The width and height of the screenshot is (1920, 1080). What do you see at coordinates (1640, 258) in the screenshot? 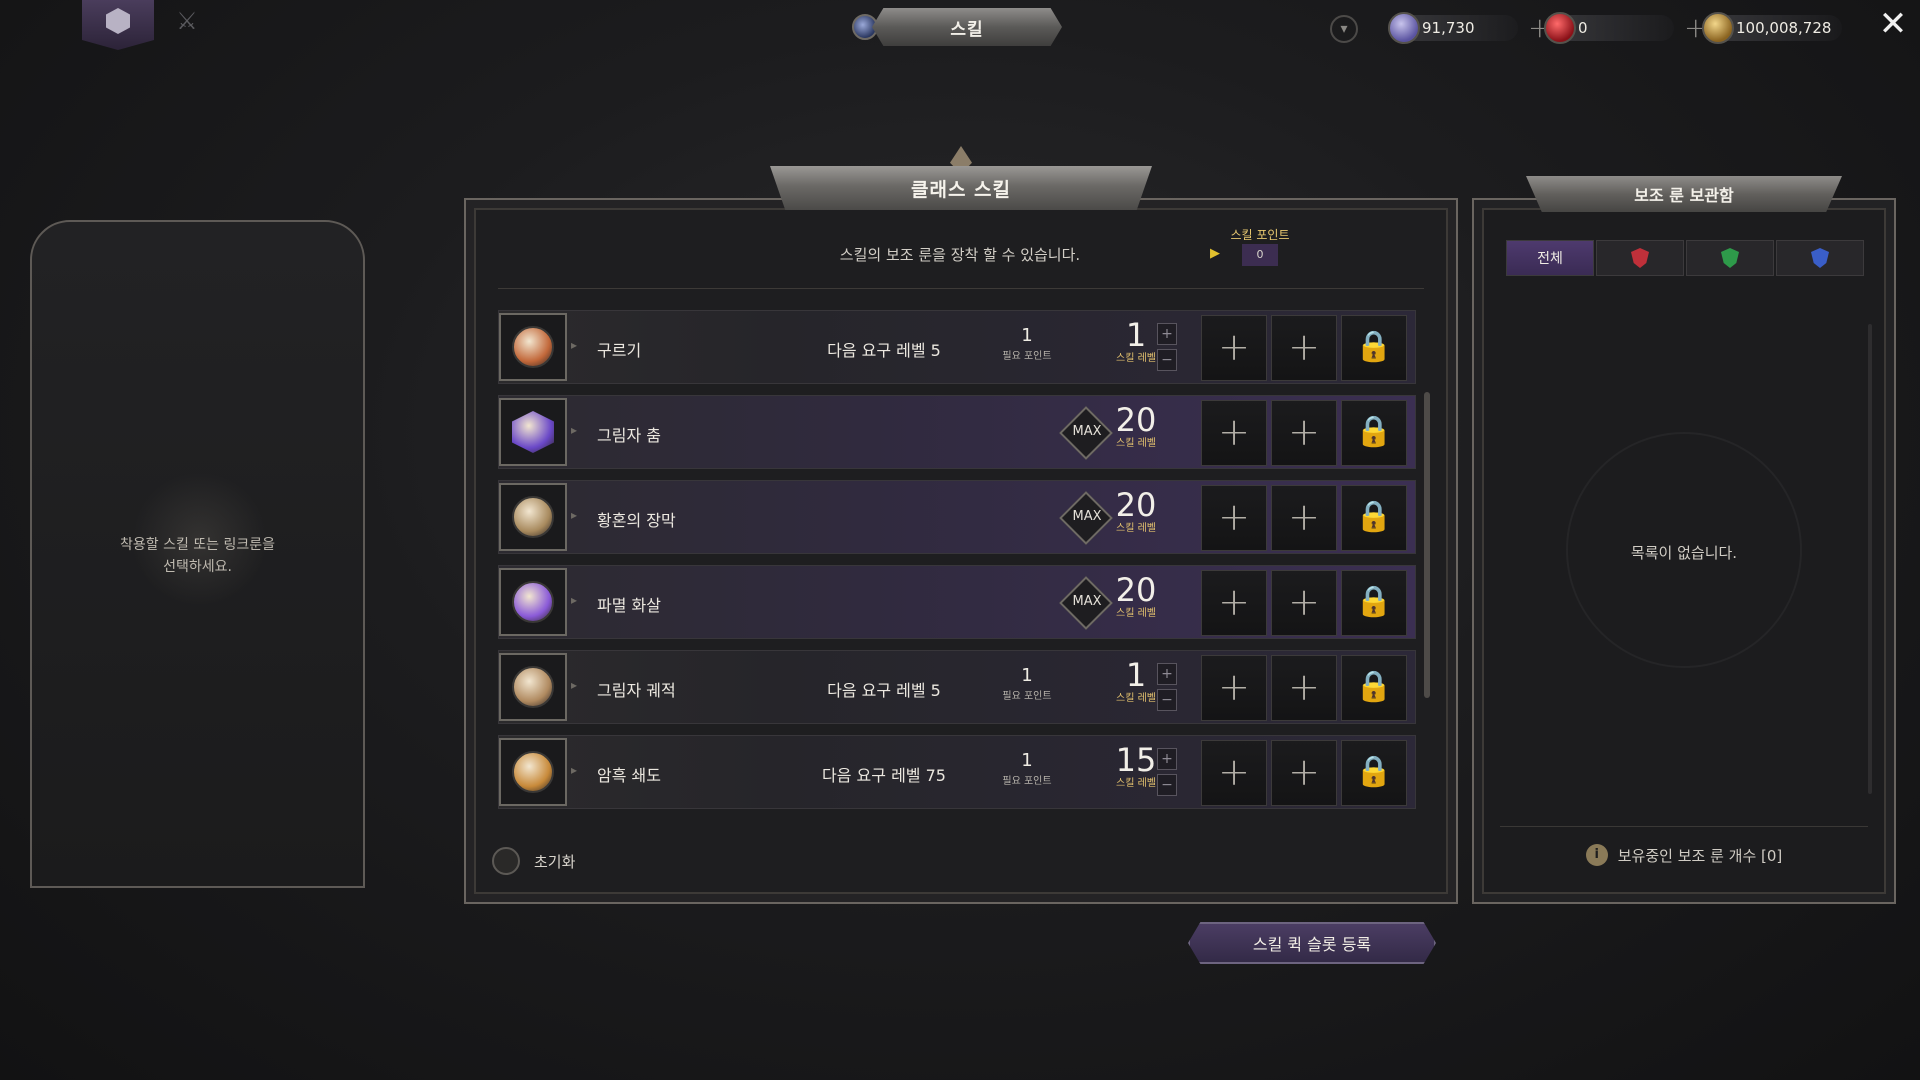
I see `tab-red-rune` at bounding box center [1640, 258].